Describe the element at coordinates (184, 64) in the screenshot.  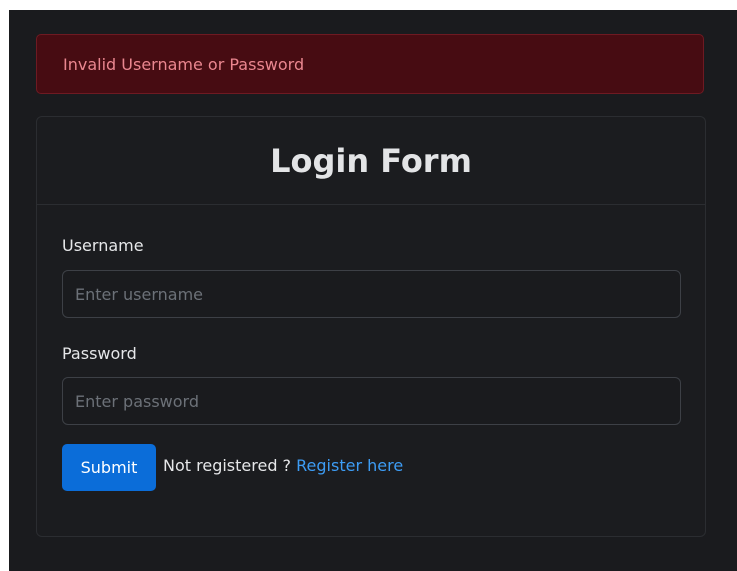
I see `error-alert-message: Invalid Username or Password` at that location.